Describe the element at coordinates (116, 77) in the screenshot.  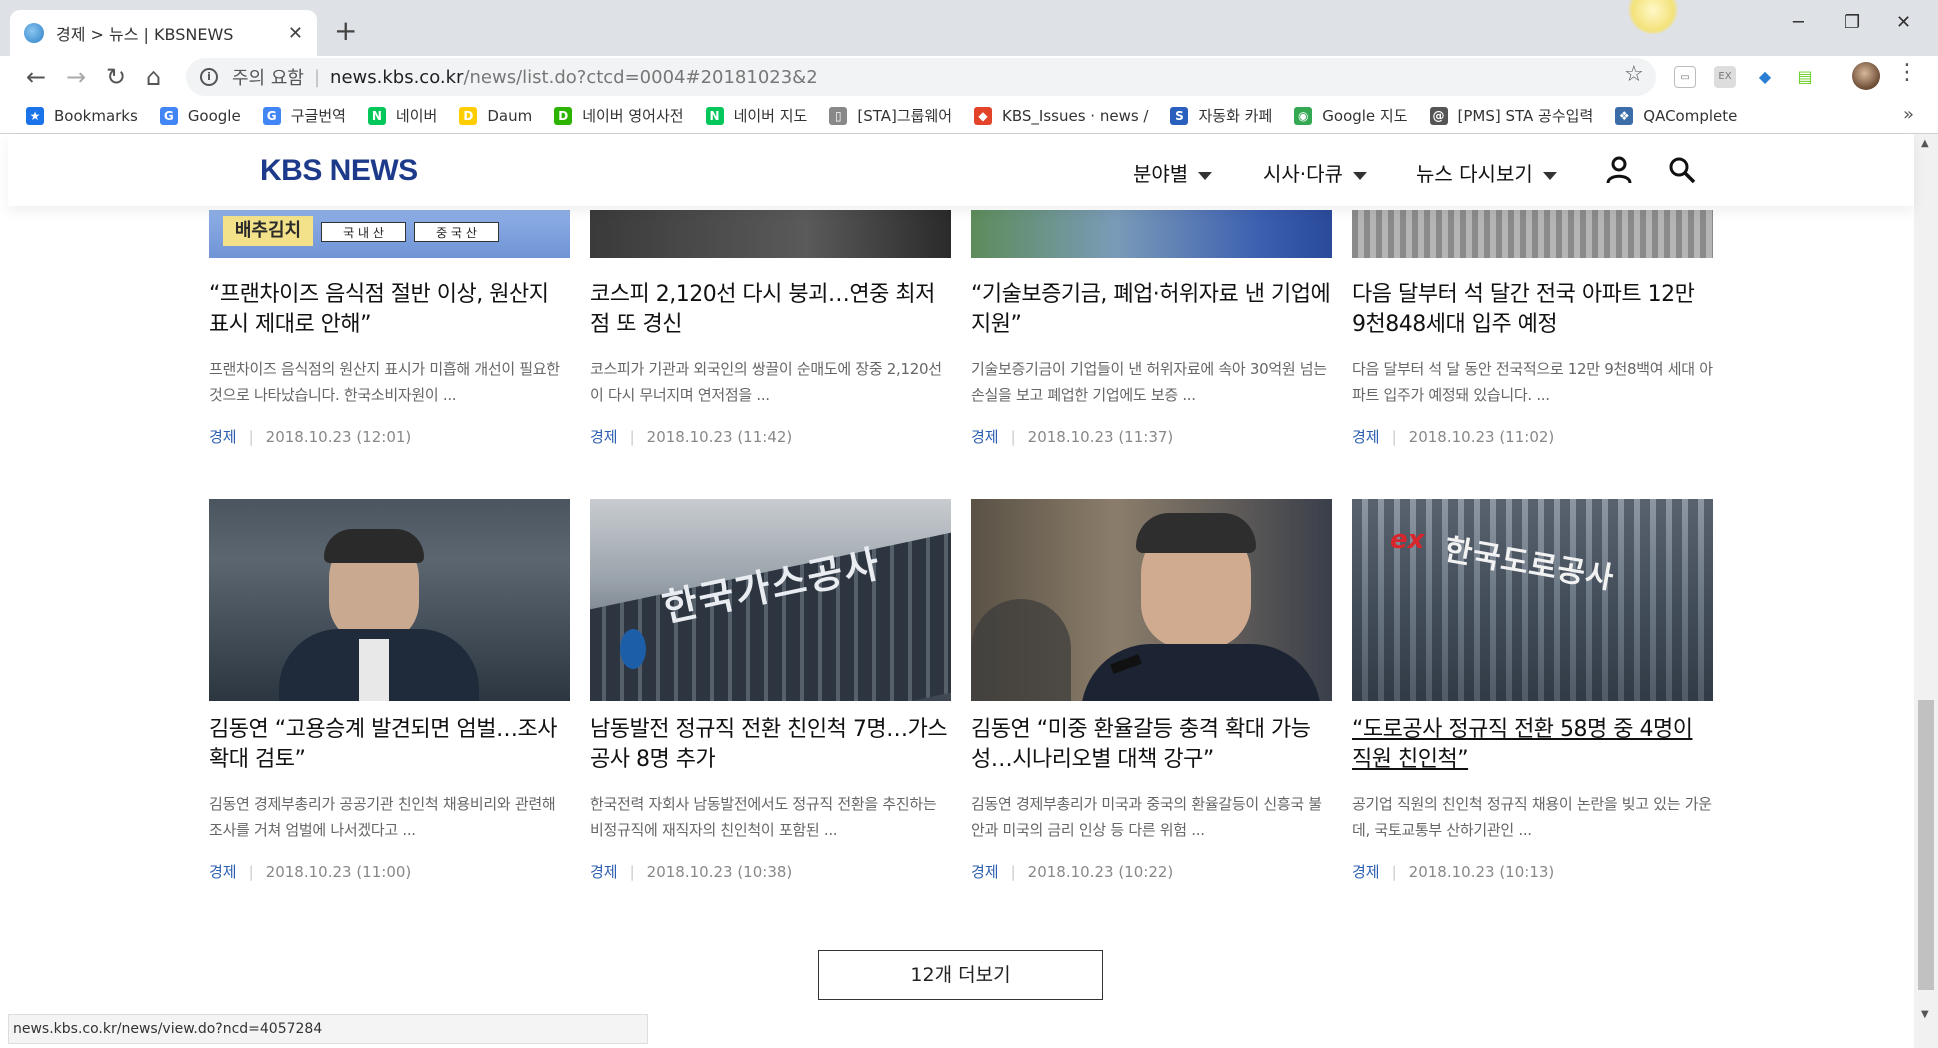
I see `reload-icon: ↻` at that location.